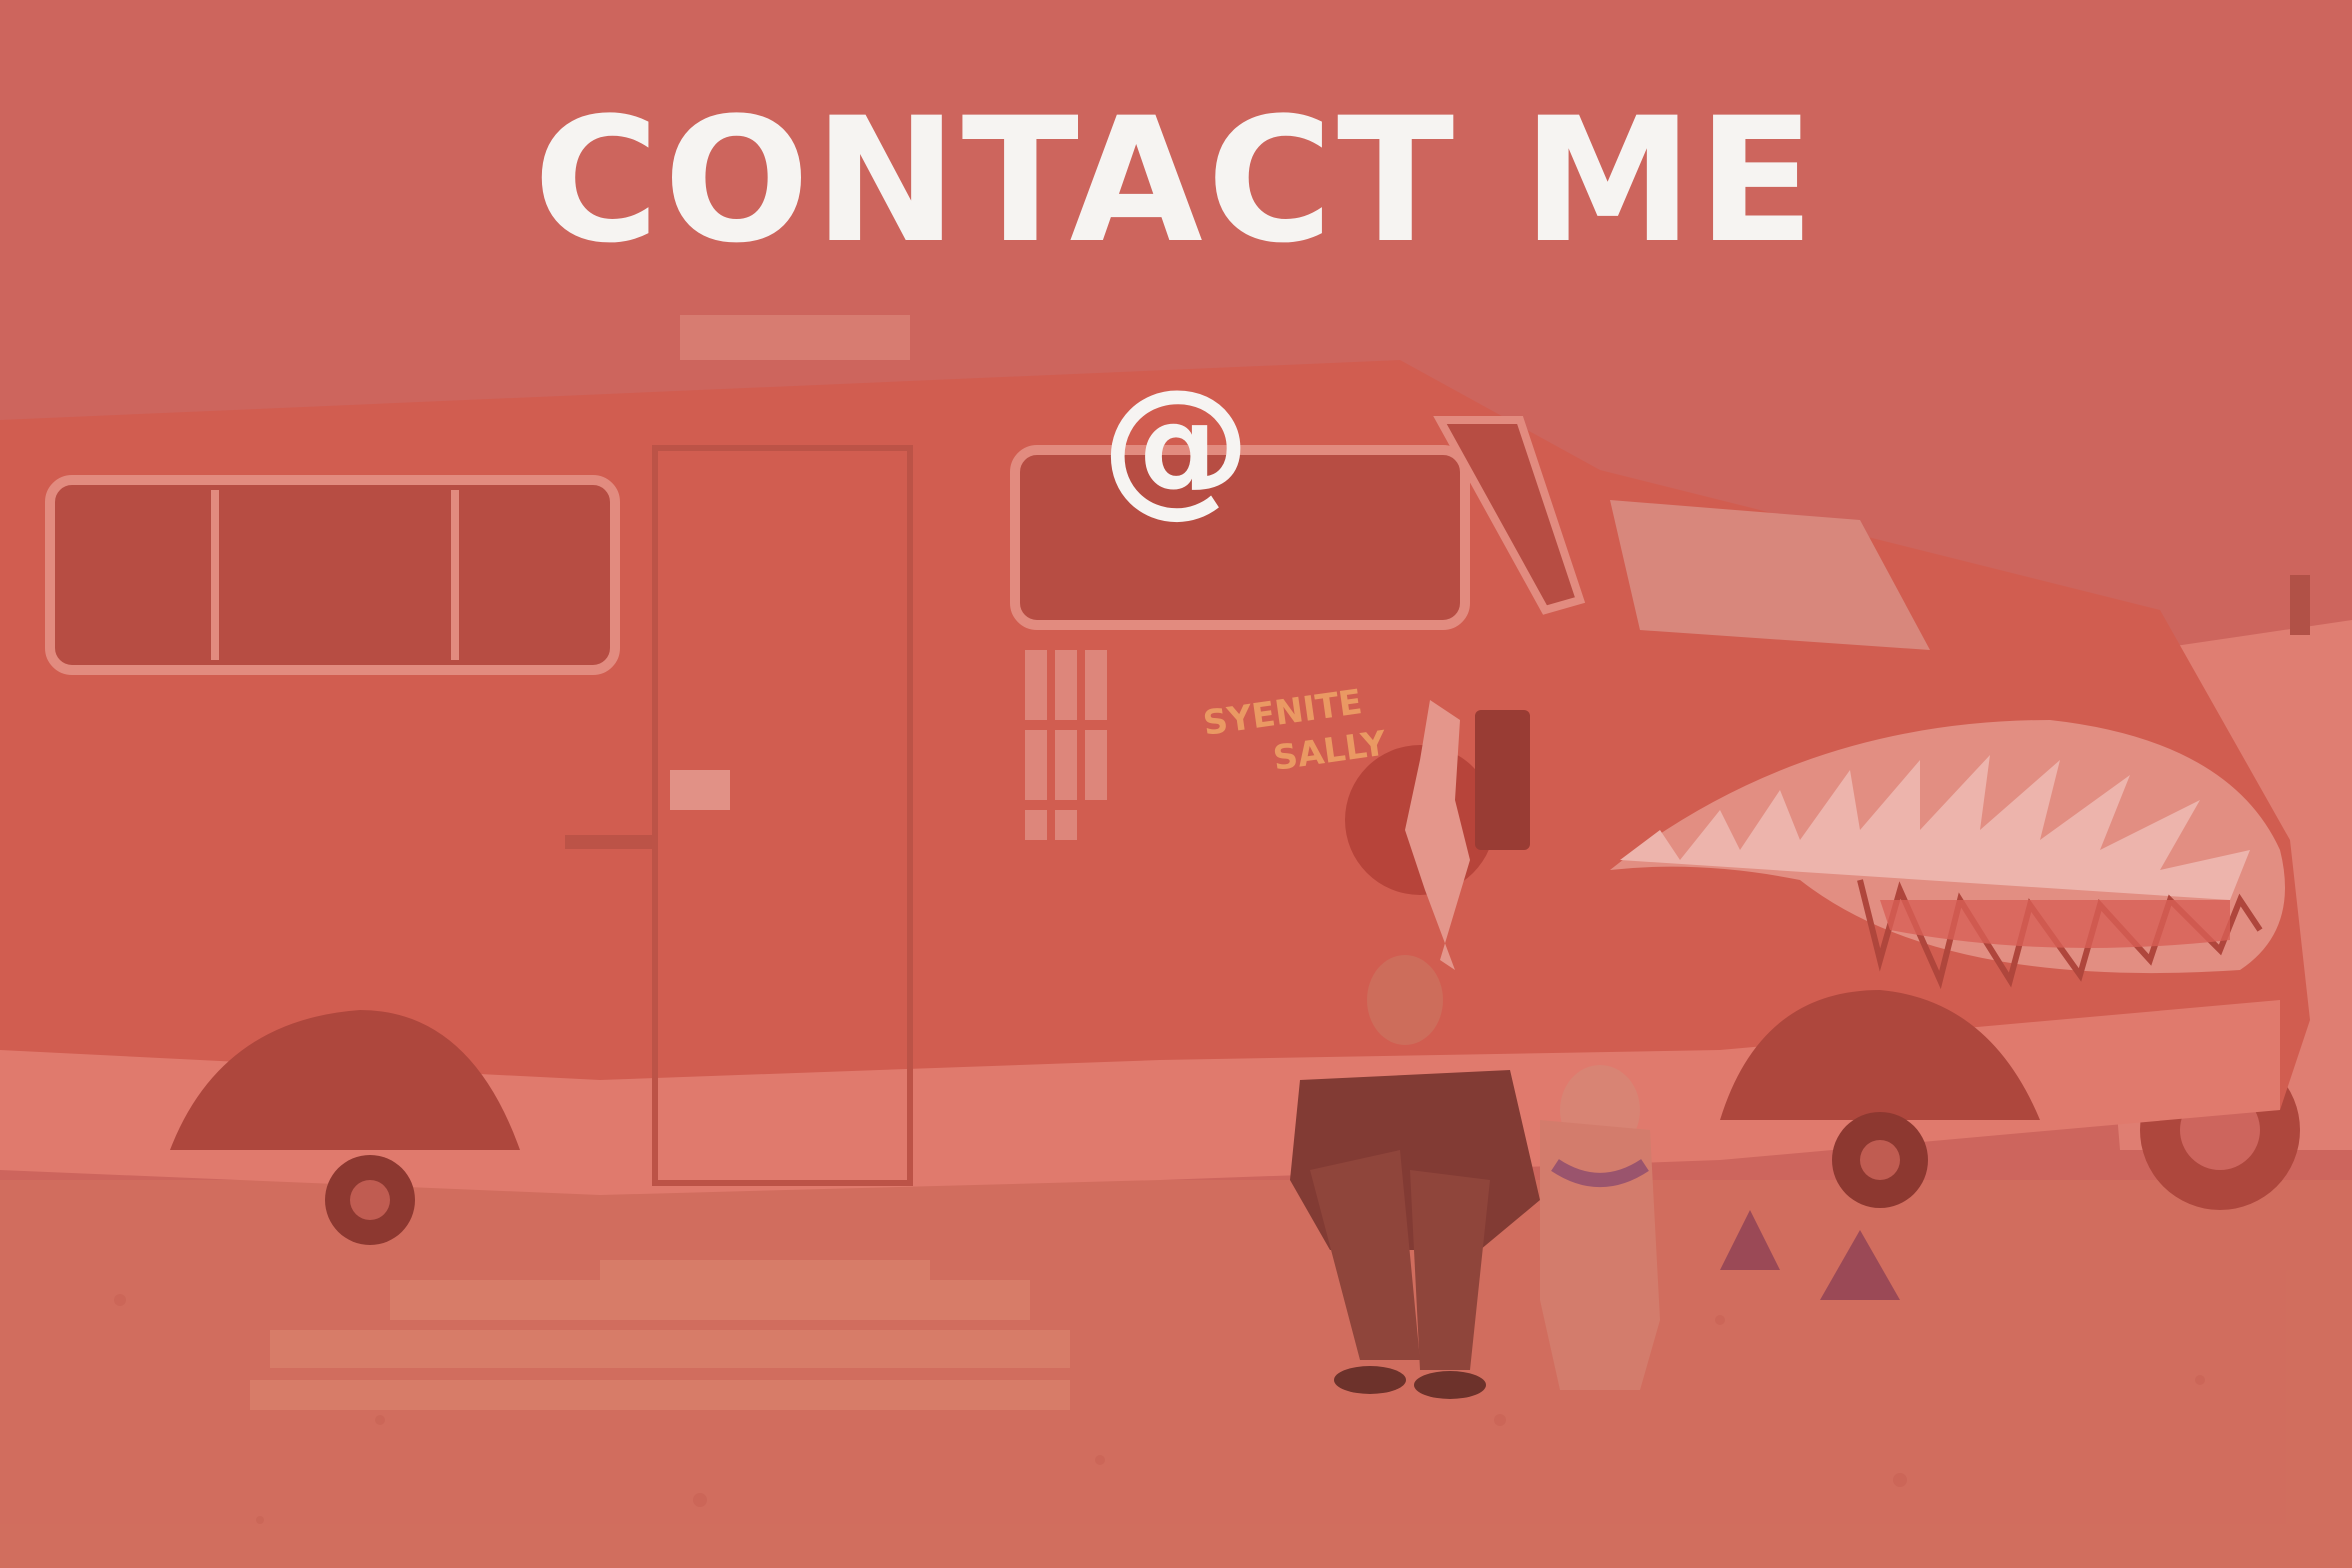 This screenshot has height=1568, width=2352. I want to click on roof-vent, so click(795, 337).